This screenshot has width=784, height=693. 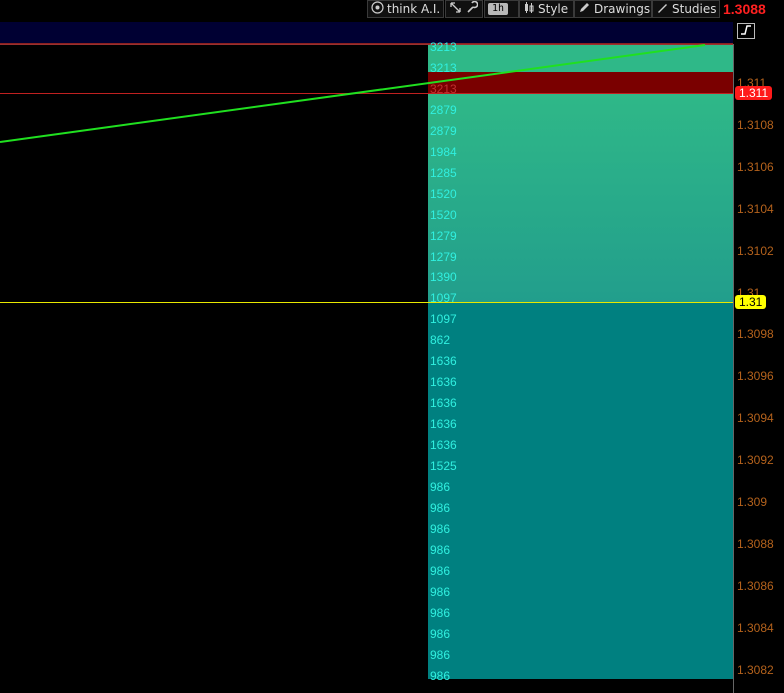 I want to click on wrench-icon, so click(x=472, y=8).